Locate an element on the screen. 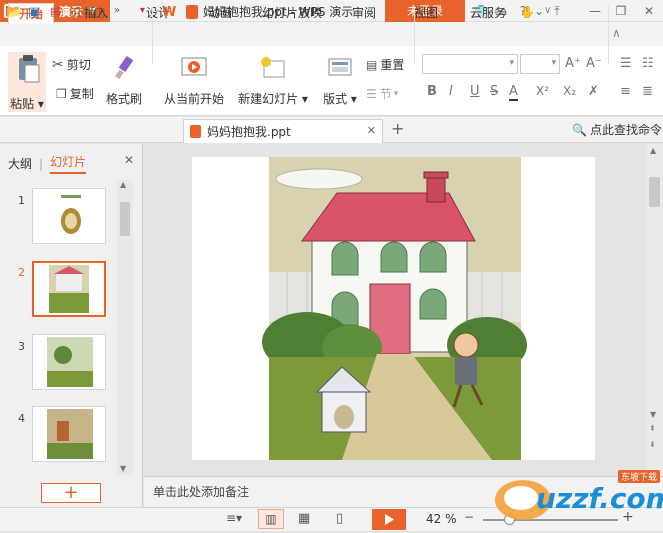 The width and height of the screenshot is (663, 533). slide-number: 1 is located at coordinates (21, 200).